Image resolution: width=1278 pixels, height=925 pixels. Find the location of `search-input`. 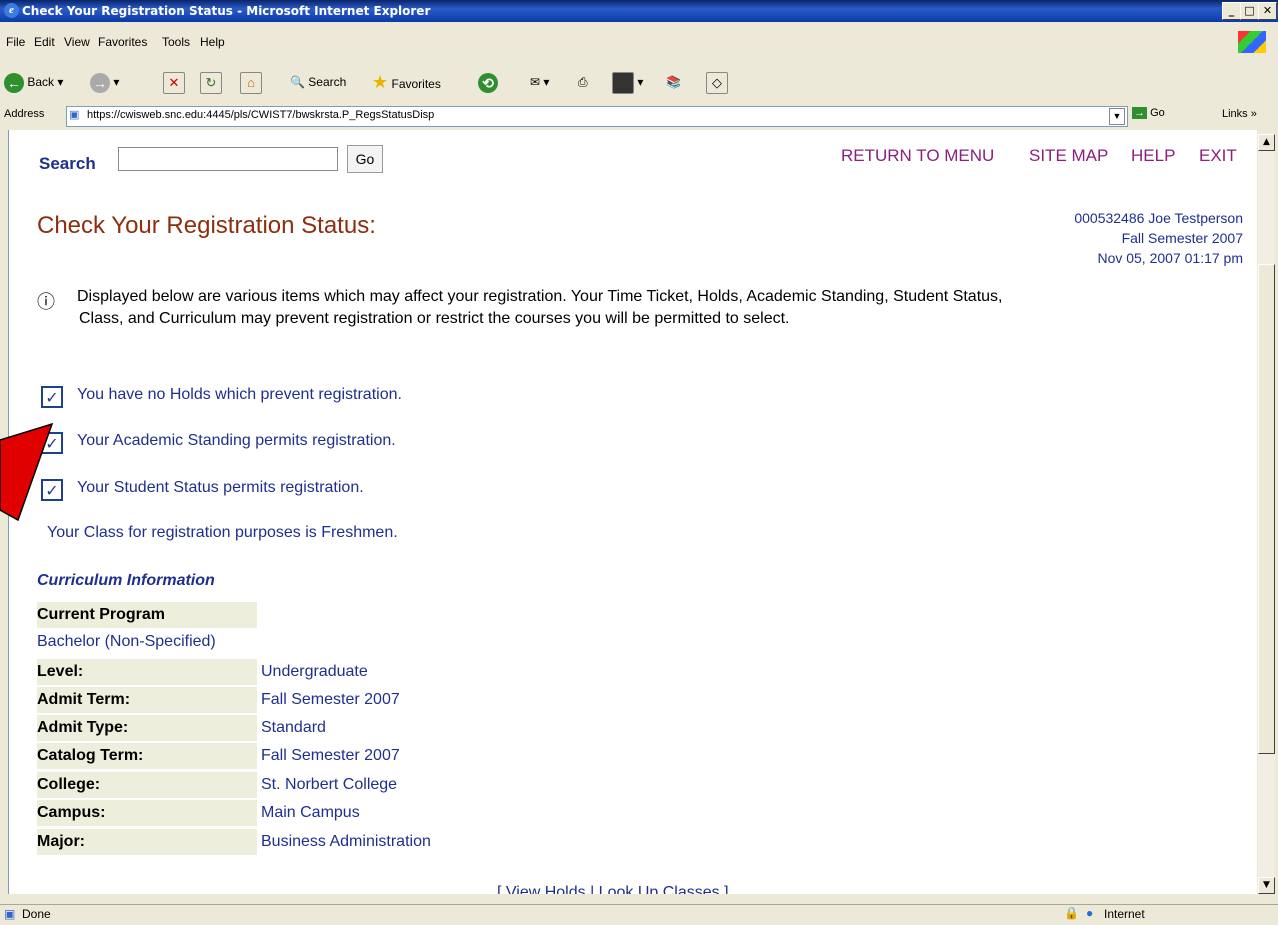

search-input is located at coordinates (228, 159).